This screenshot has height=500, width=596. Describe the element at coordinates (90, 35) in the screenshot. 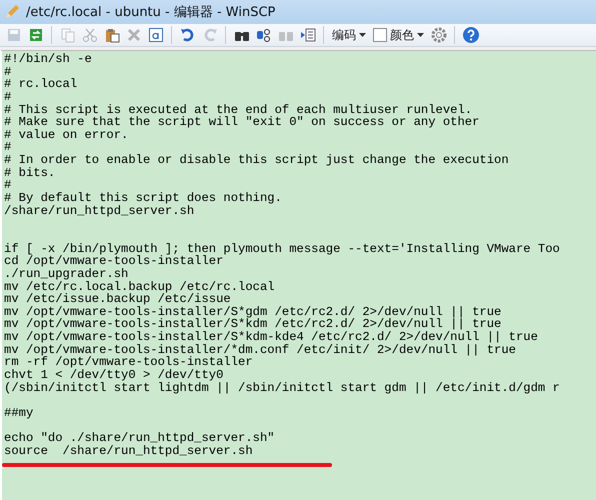

I see `scissors-icon` at that location.